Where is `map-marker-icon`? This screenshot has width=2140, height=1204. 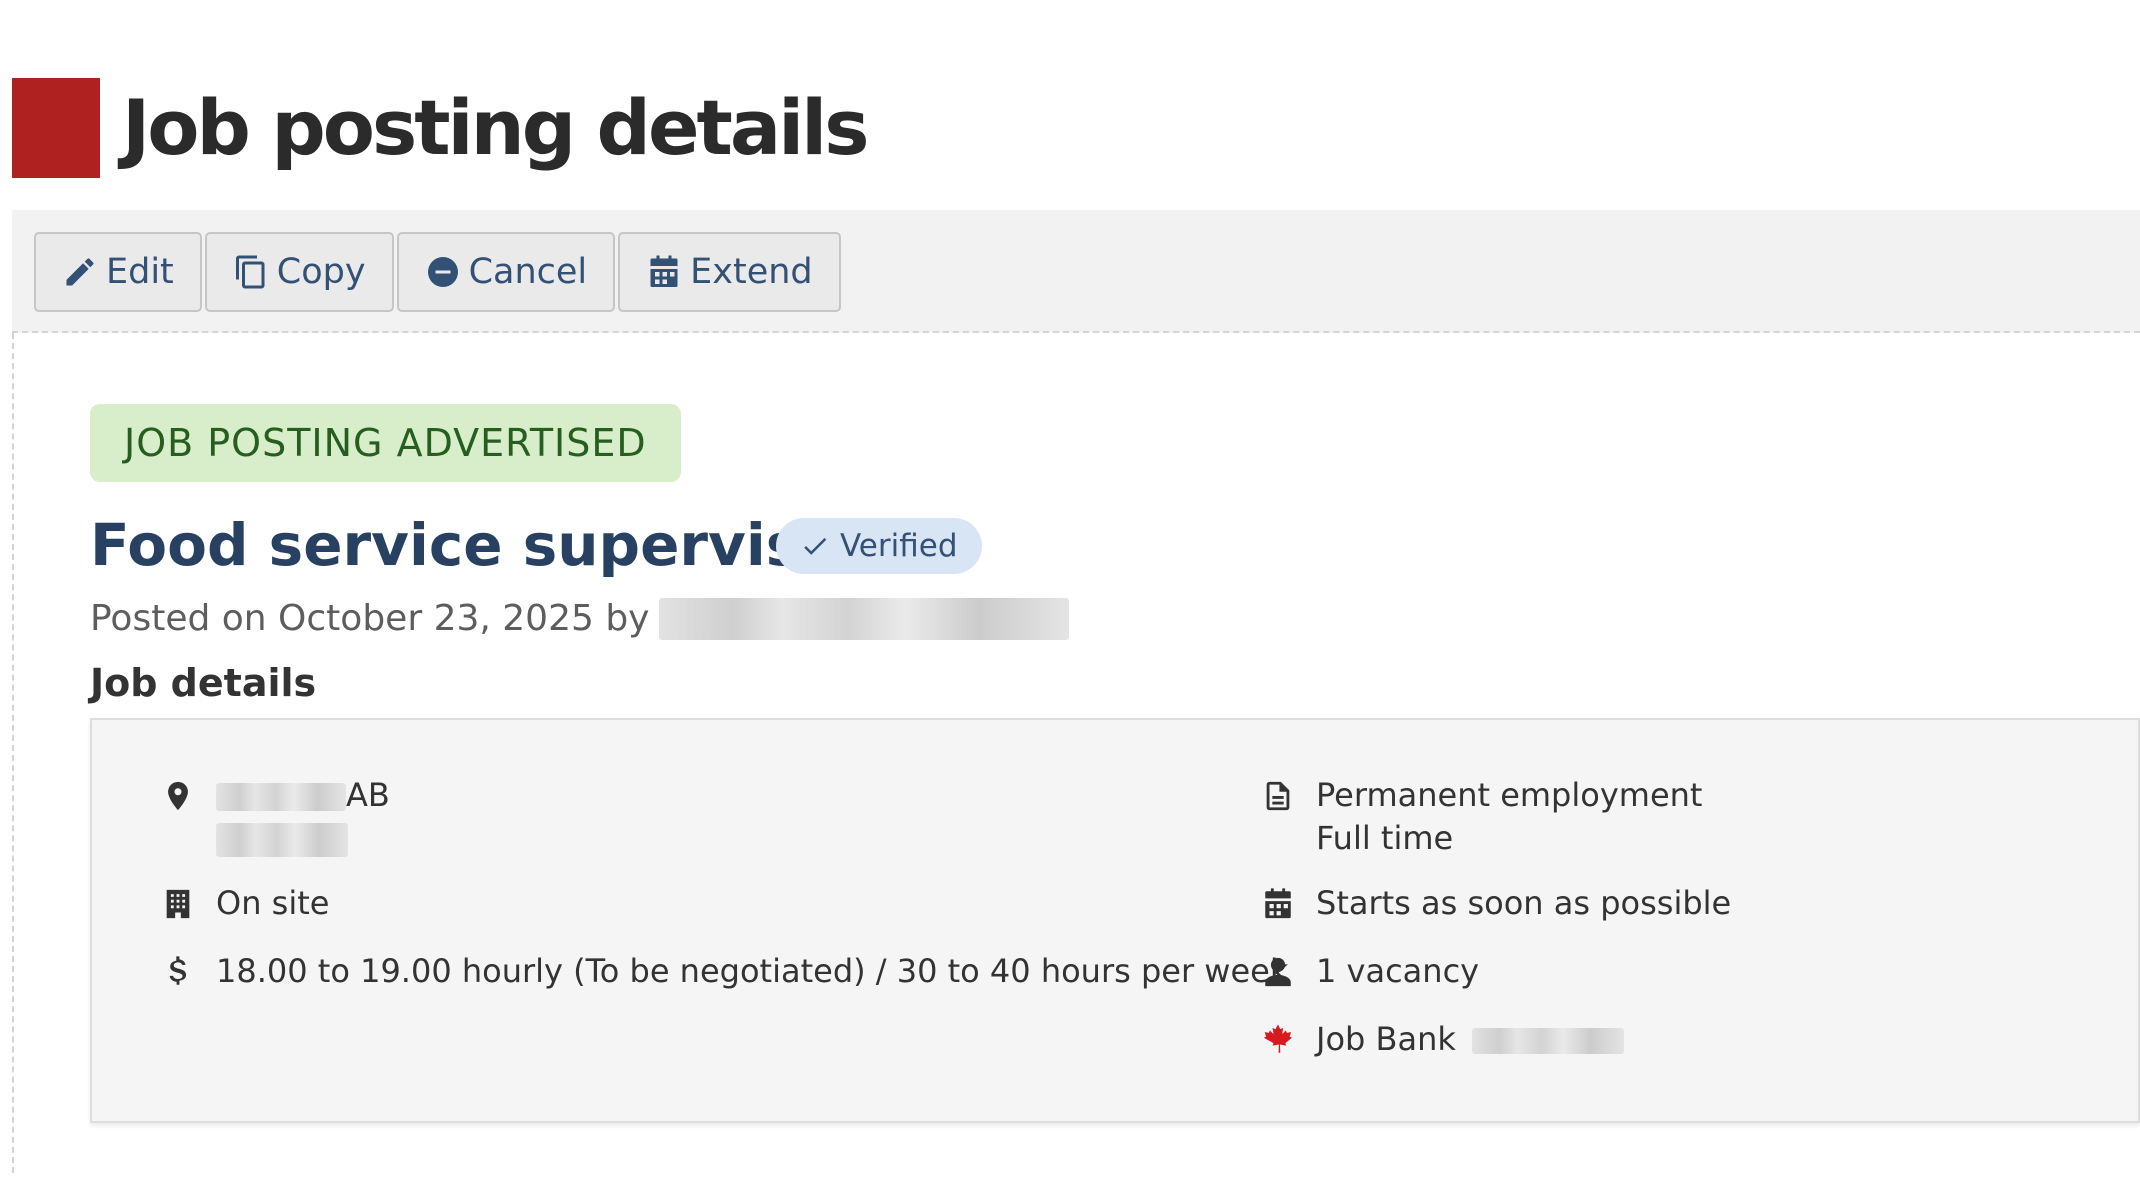 map-marker-icon is located at coordinates (178, 796).